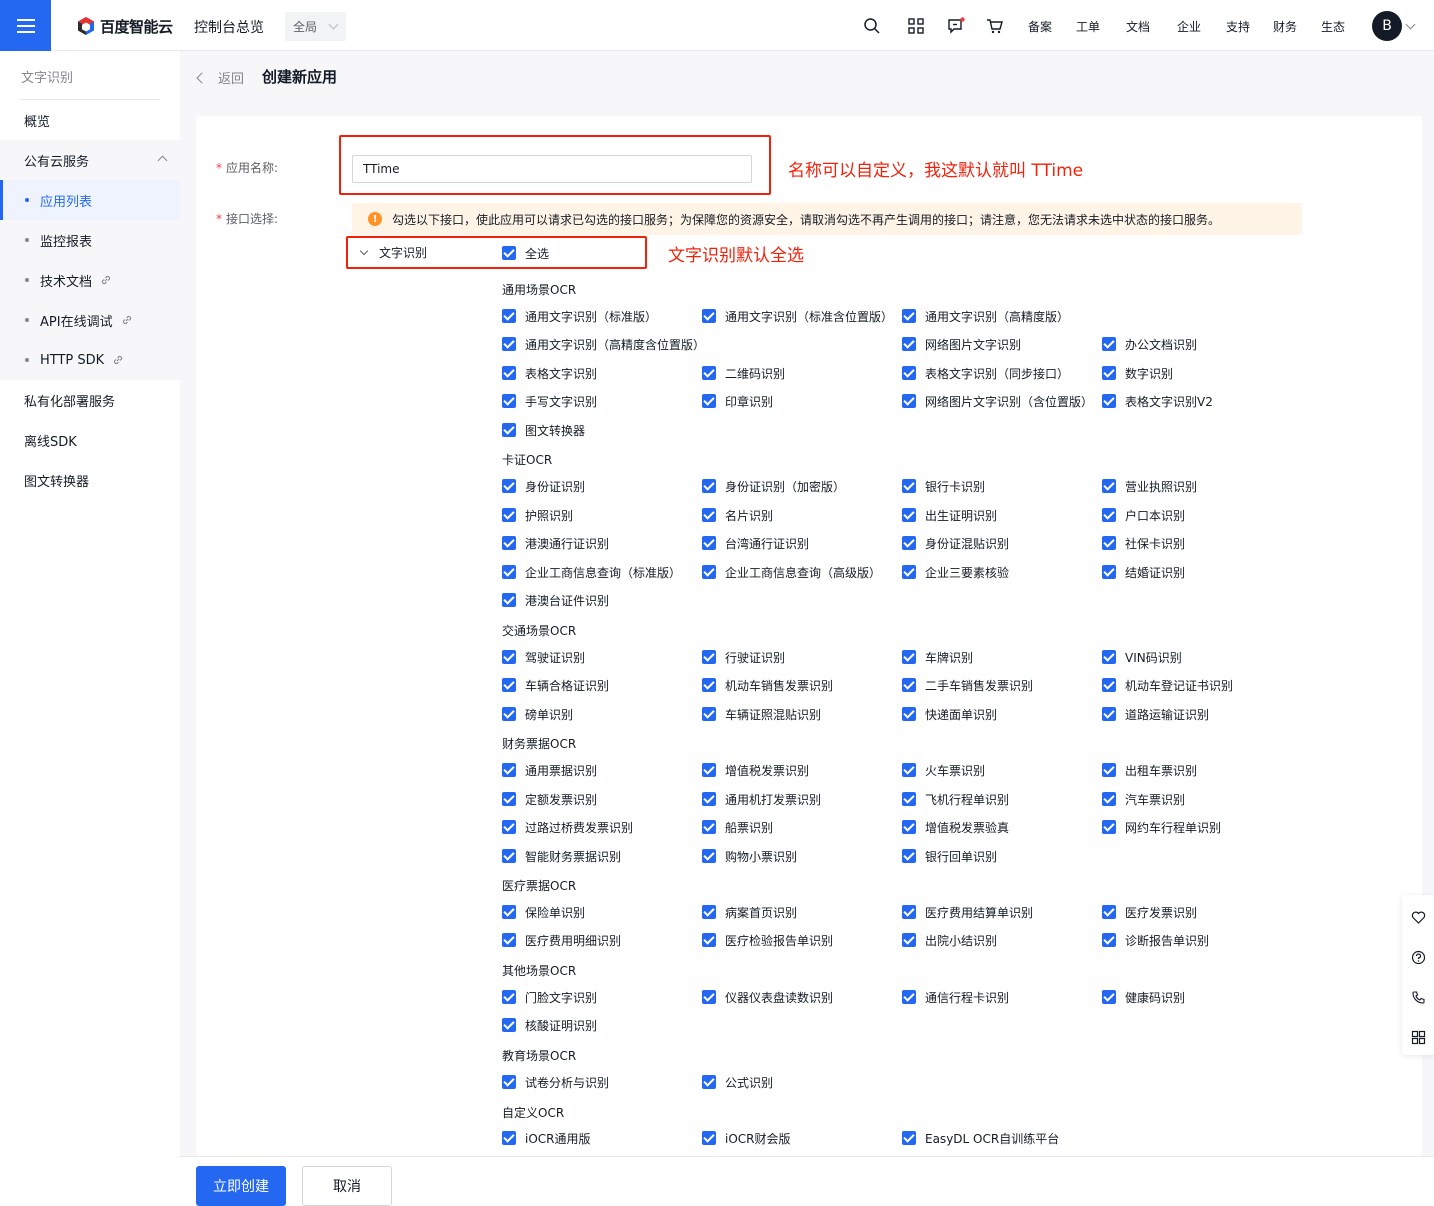 The height and width of the screenshot is (1206, 1434). Describe the element at coordinates (555, 600) in the screenshot. I see `api-checkbox: 港澳台证件识别` at that location.